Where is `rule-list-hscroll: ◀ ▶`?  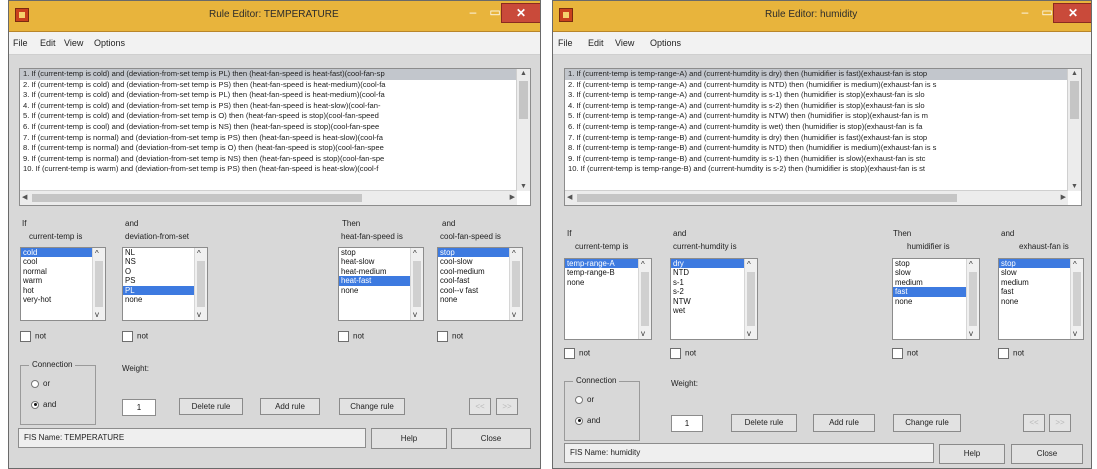 rule-list-hscroll: ◀ ▶ is located at coordinates (268, 197).